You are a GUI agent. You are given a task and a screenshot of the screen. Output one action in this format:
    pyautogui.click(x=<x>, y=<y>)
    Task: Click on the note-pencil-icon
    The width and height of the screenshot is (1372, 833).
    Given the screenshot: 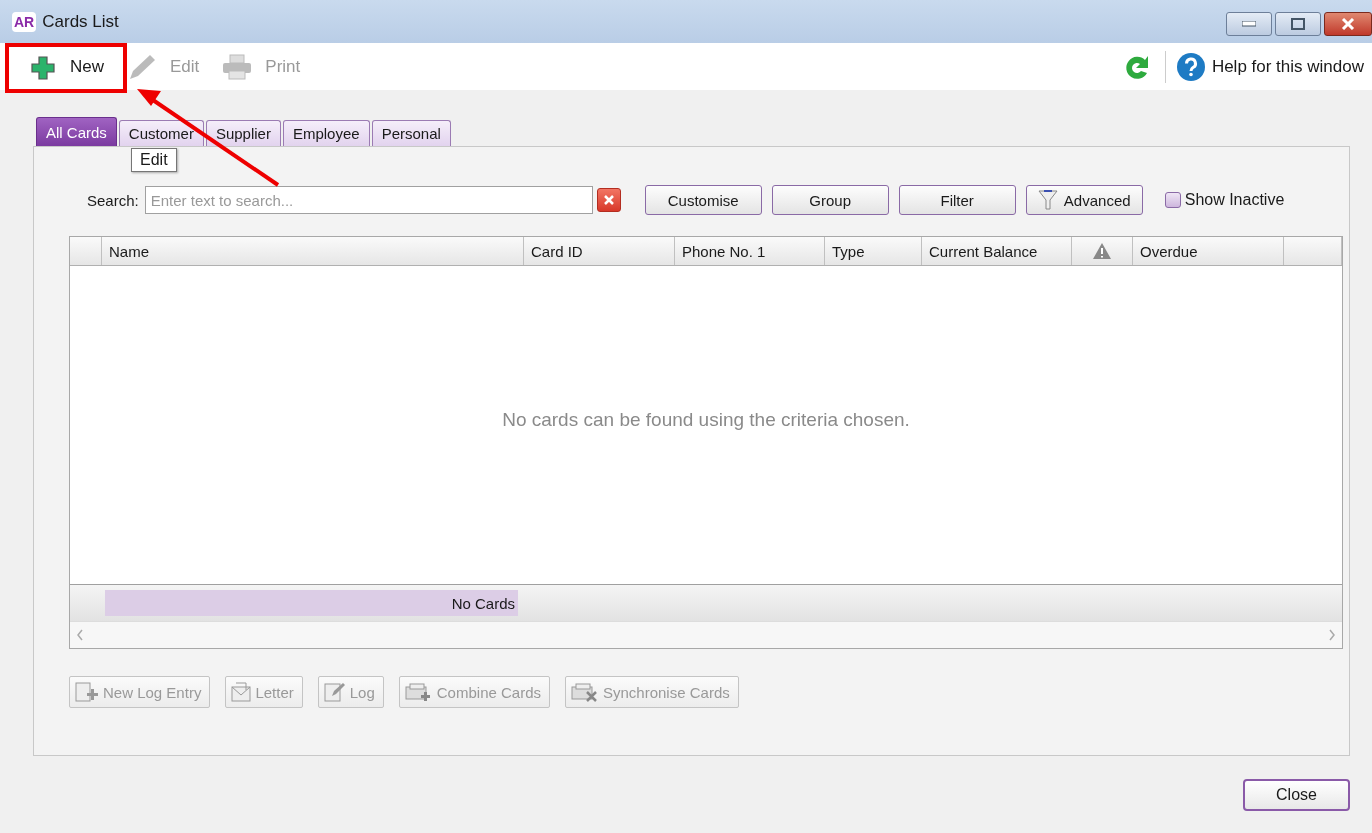 What is the action you would take?
    pyautogui.click(x=334, y=692)
    